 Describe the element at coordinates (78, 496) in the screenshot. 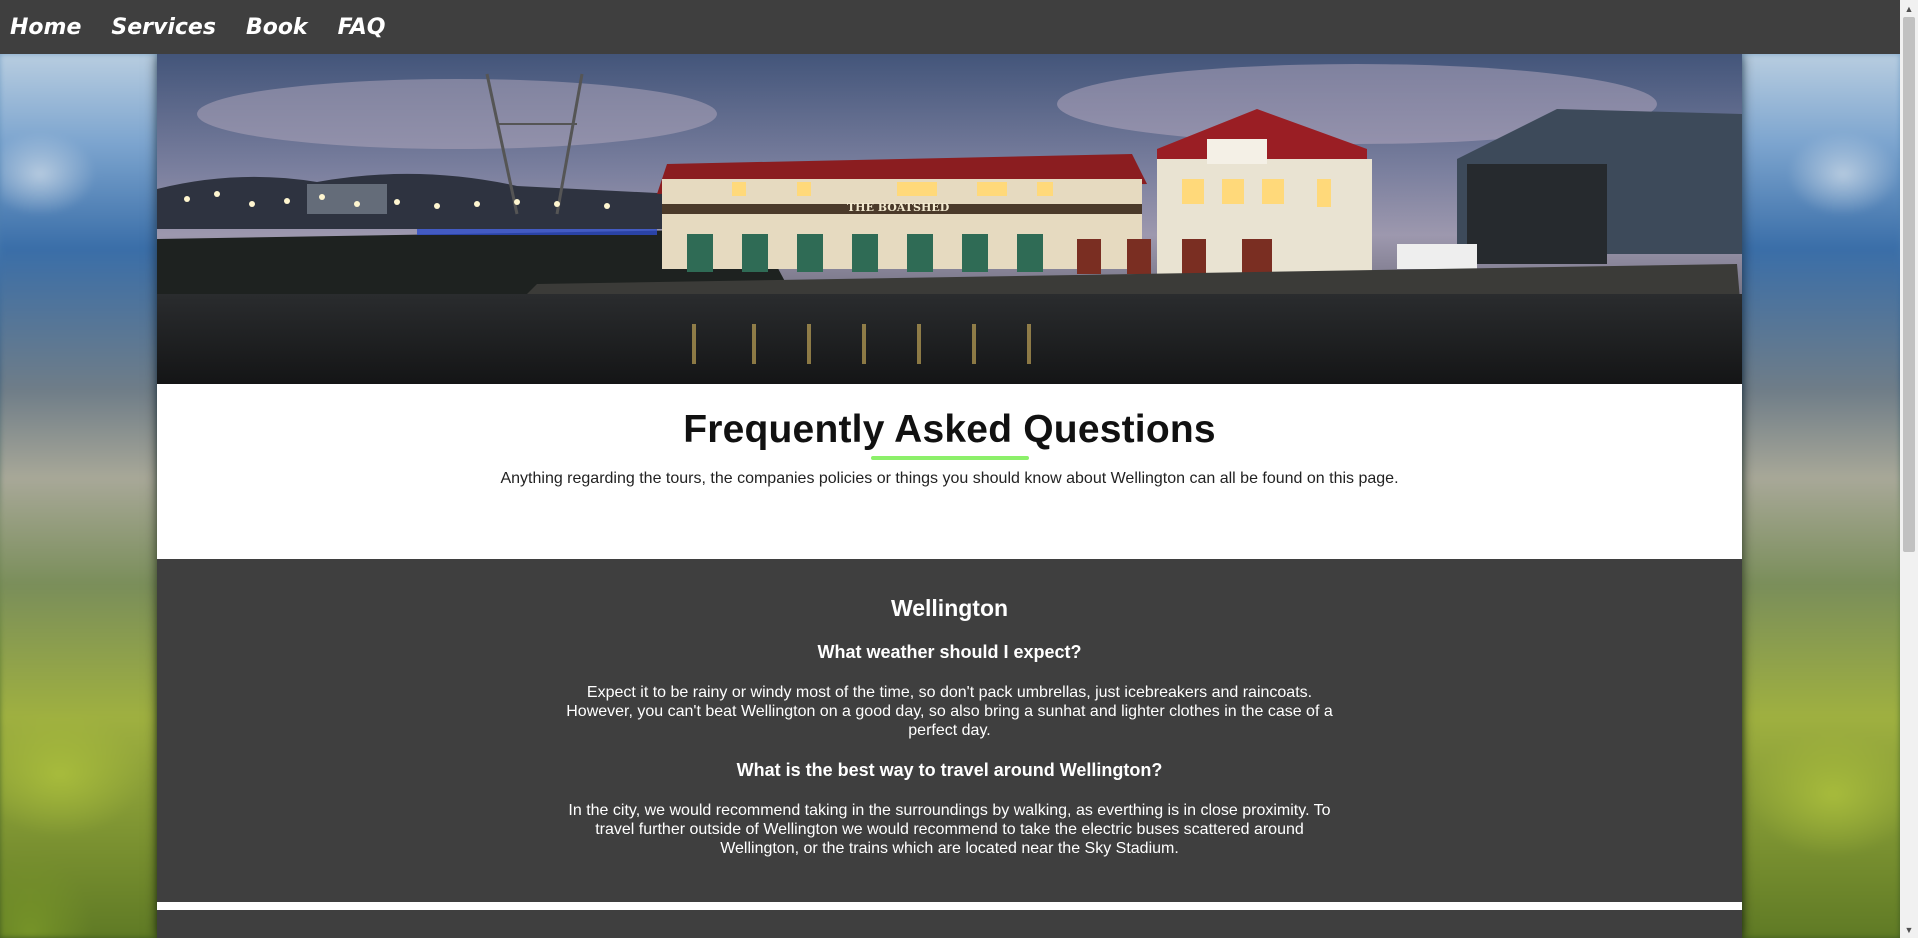

I see `background-image-left` at that location.